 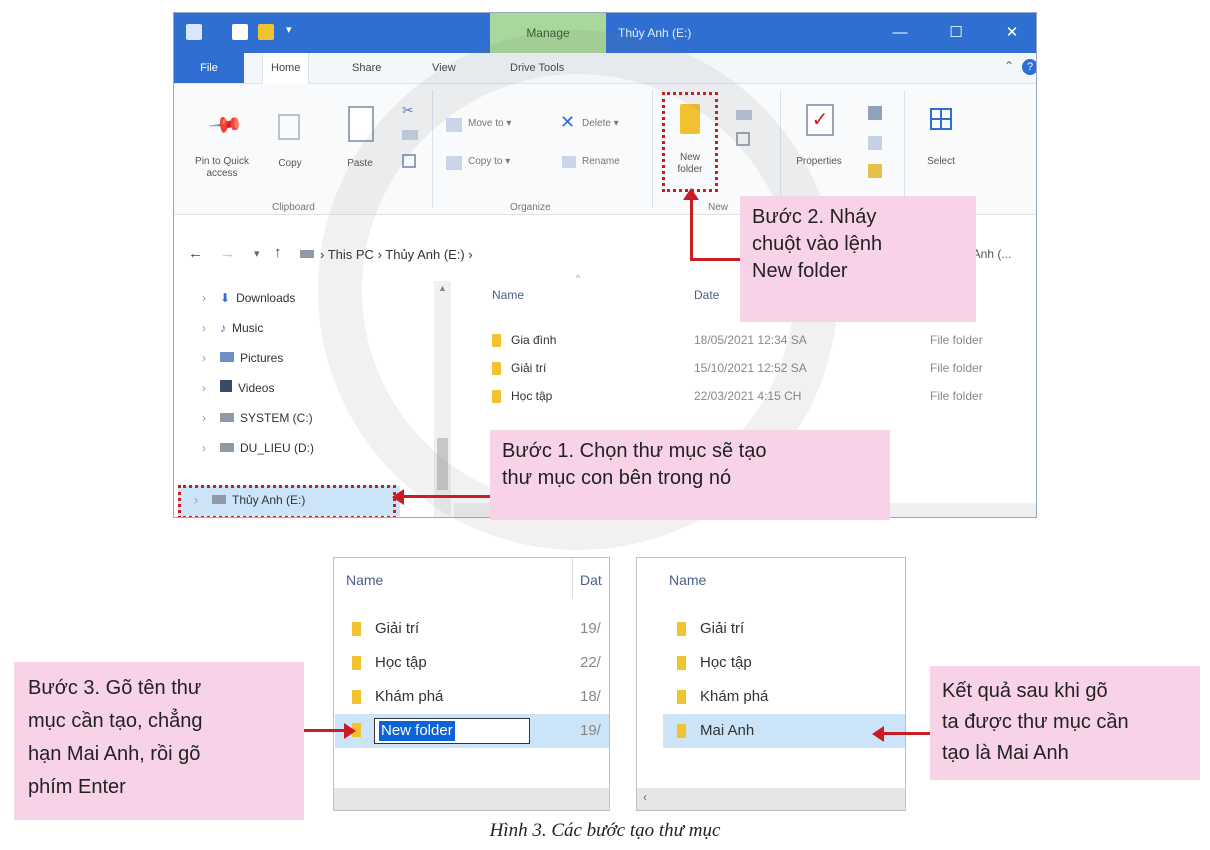 What do you see at coordinates (442, 464) in the screenshot?
I see `nav-scrollbar-thumb` at bounding box center [442, 464].